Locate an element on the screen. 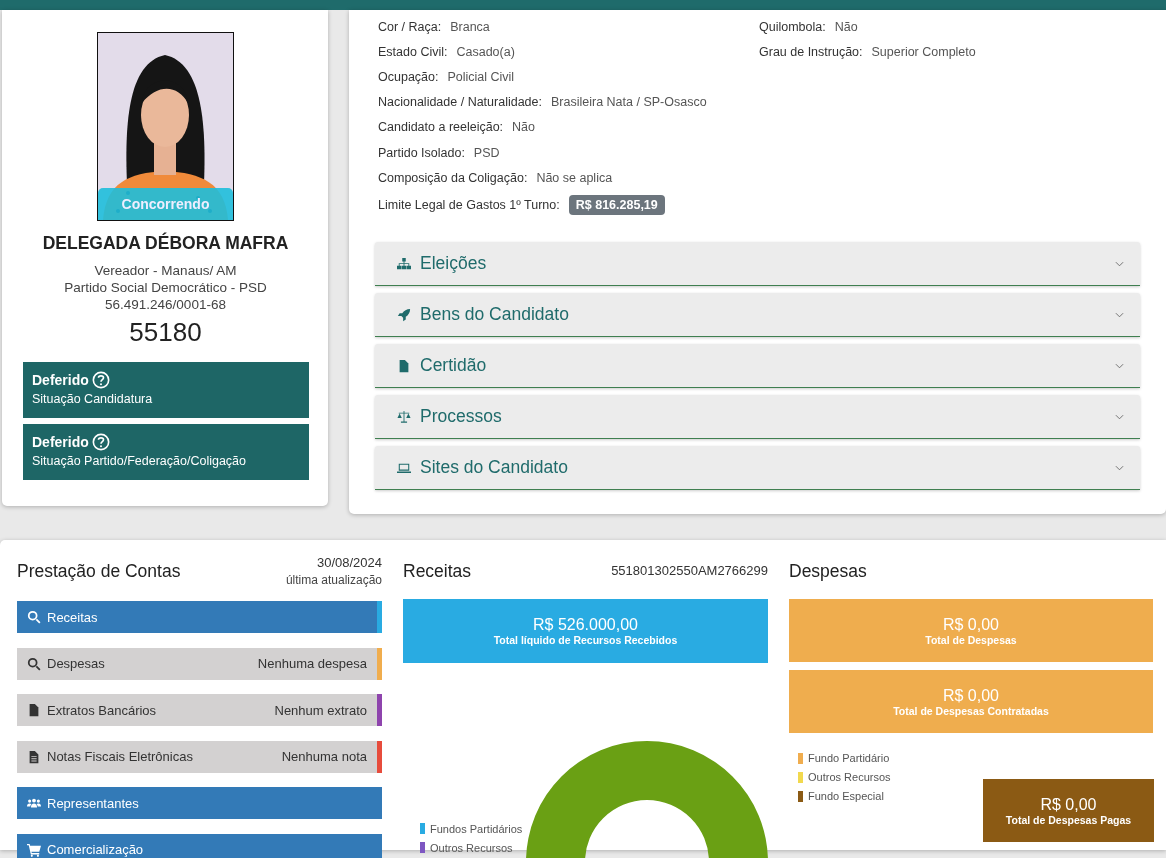 This screenshot has height=858, width=1166. total-label: Total de Despesas Contratadas is located at coordinates (971, 710).